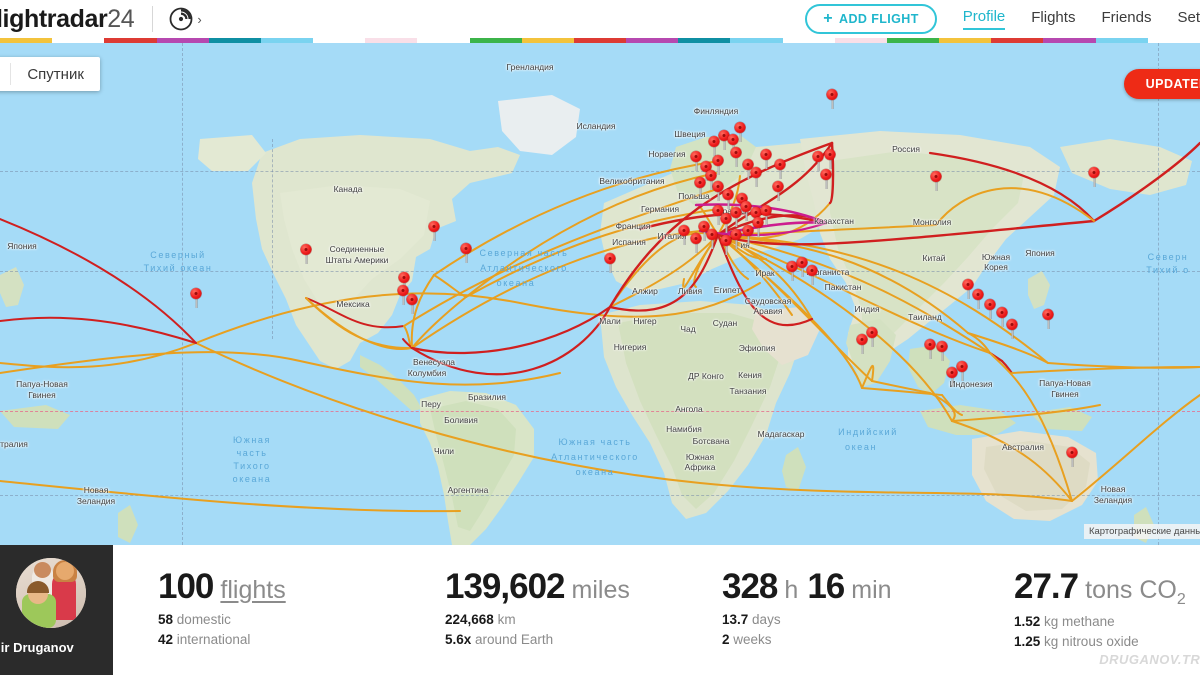 This screenshot has height=675, width=1200. Describe the element at coordinates (1126, 19) in the screenshot. I see `nav-item-friends: Friends` at that location.